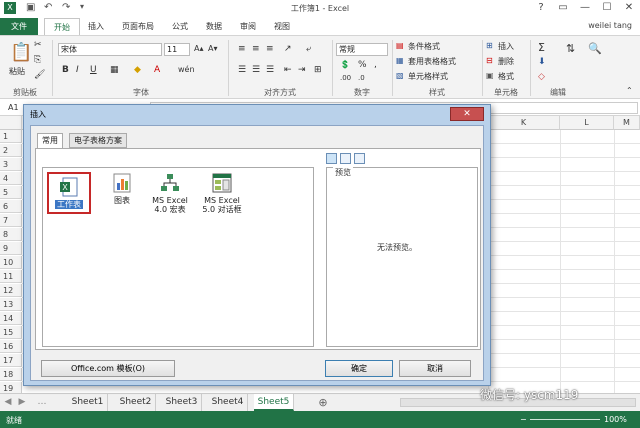 The width and height of the screenshot is (640, 428). What do you see at coordinates (541, 77) in the screenshot?
I see `clear-icon: ◇` at bounding box center [541, 77].